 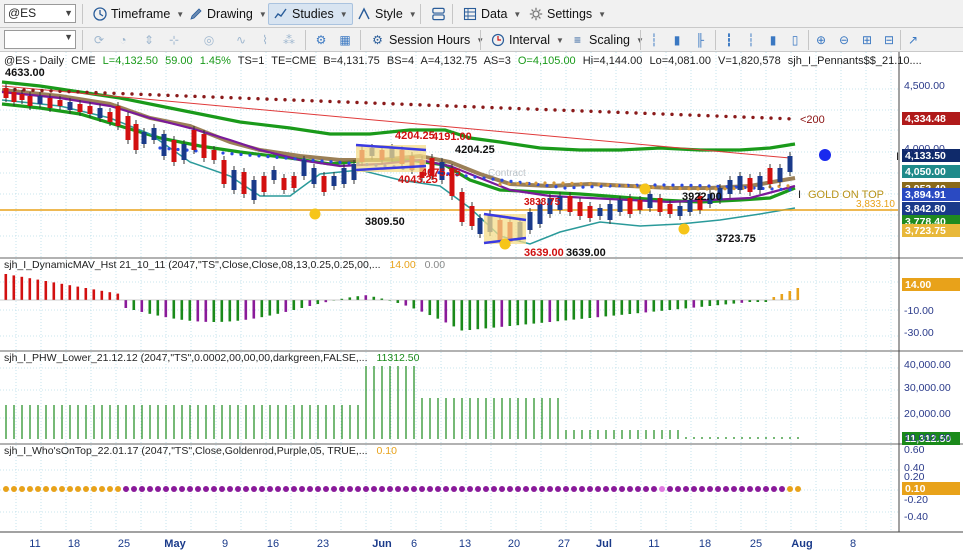 I want to click on zoom-out-icon: ⊖, so click(x=844, y=40).